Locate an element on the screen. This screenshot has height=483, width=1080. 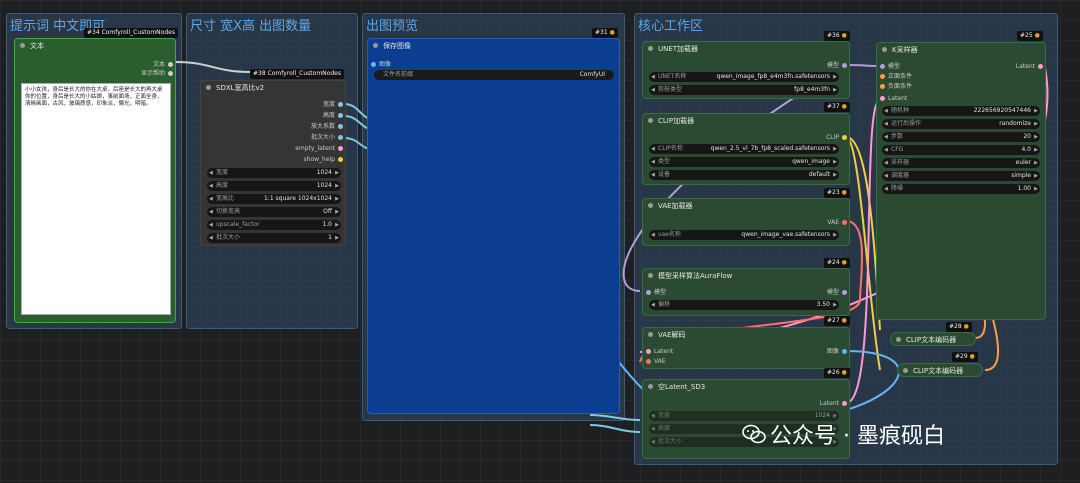
vae-decode-badge: #27 ● is located at coordinates (837, 321).